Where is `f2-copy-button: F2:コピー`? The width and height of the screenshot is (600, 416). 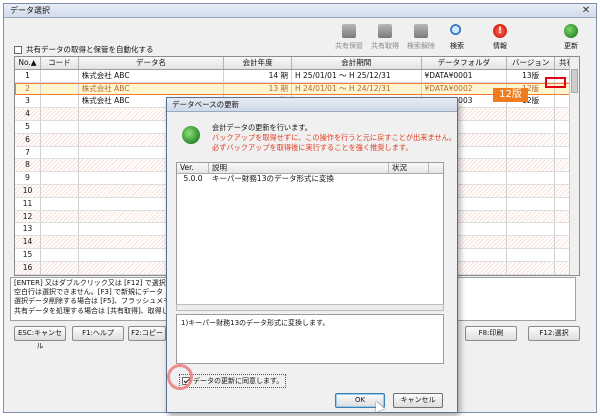
f2-copy-button: F2:コピー is located at coordinates (147, 333).